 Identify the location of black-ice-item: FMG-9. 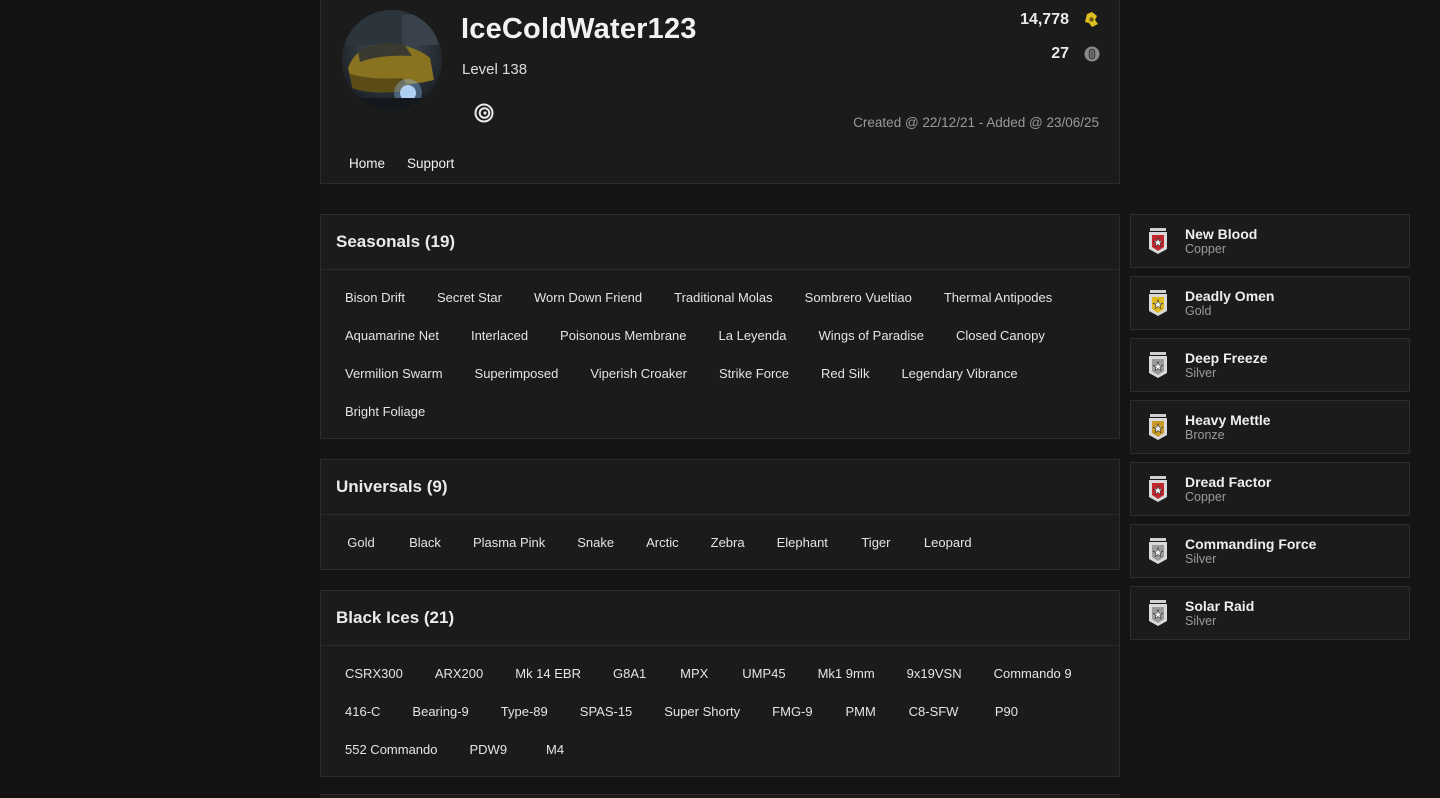
(792, 711).